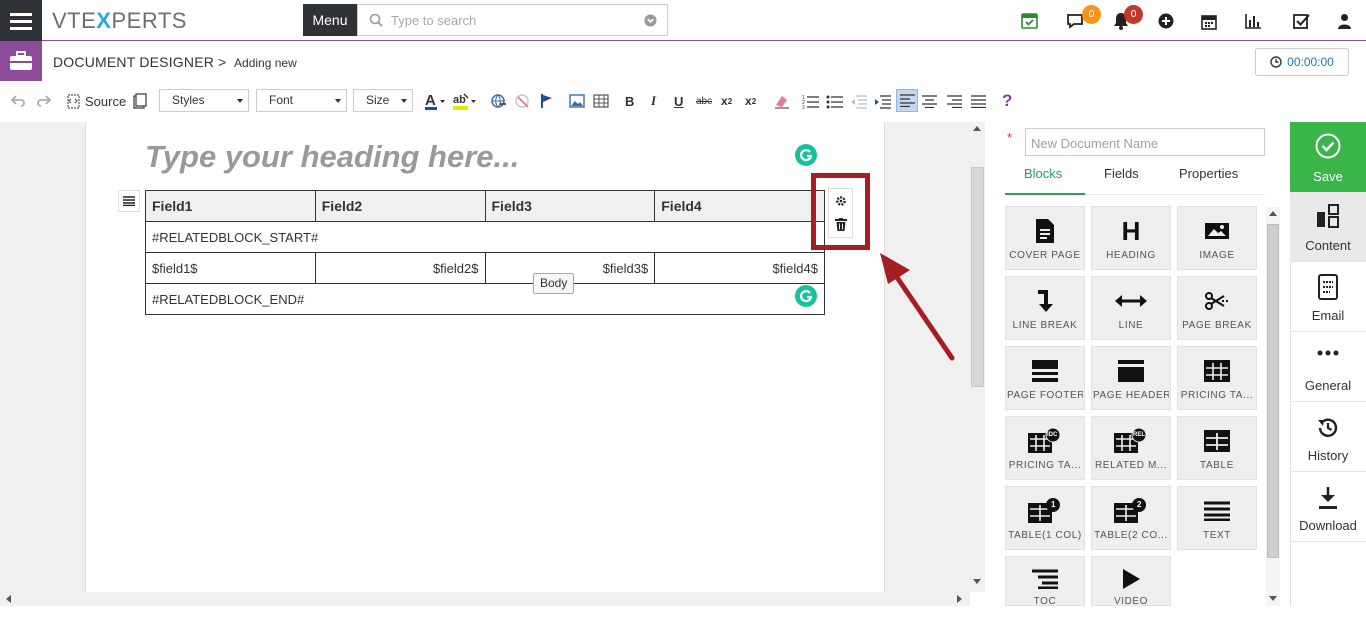  Describe the element at coordinates (1145, 142) in the screenshot. I see `document-name-input: New Document Name` at that location.